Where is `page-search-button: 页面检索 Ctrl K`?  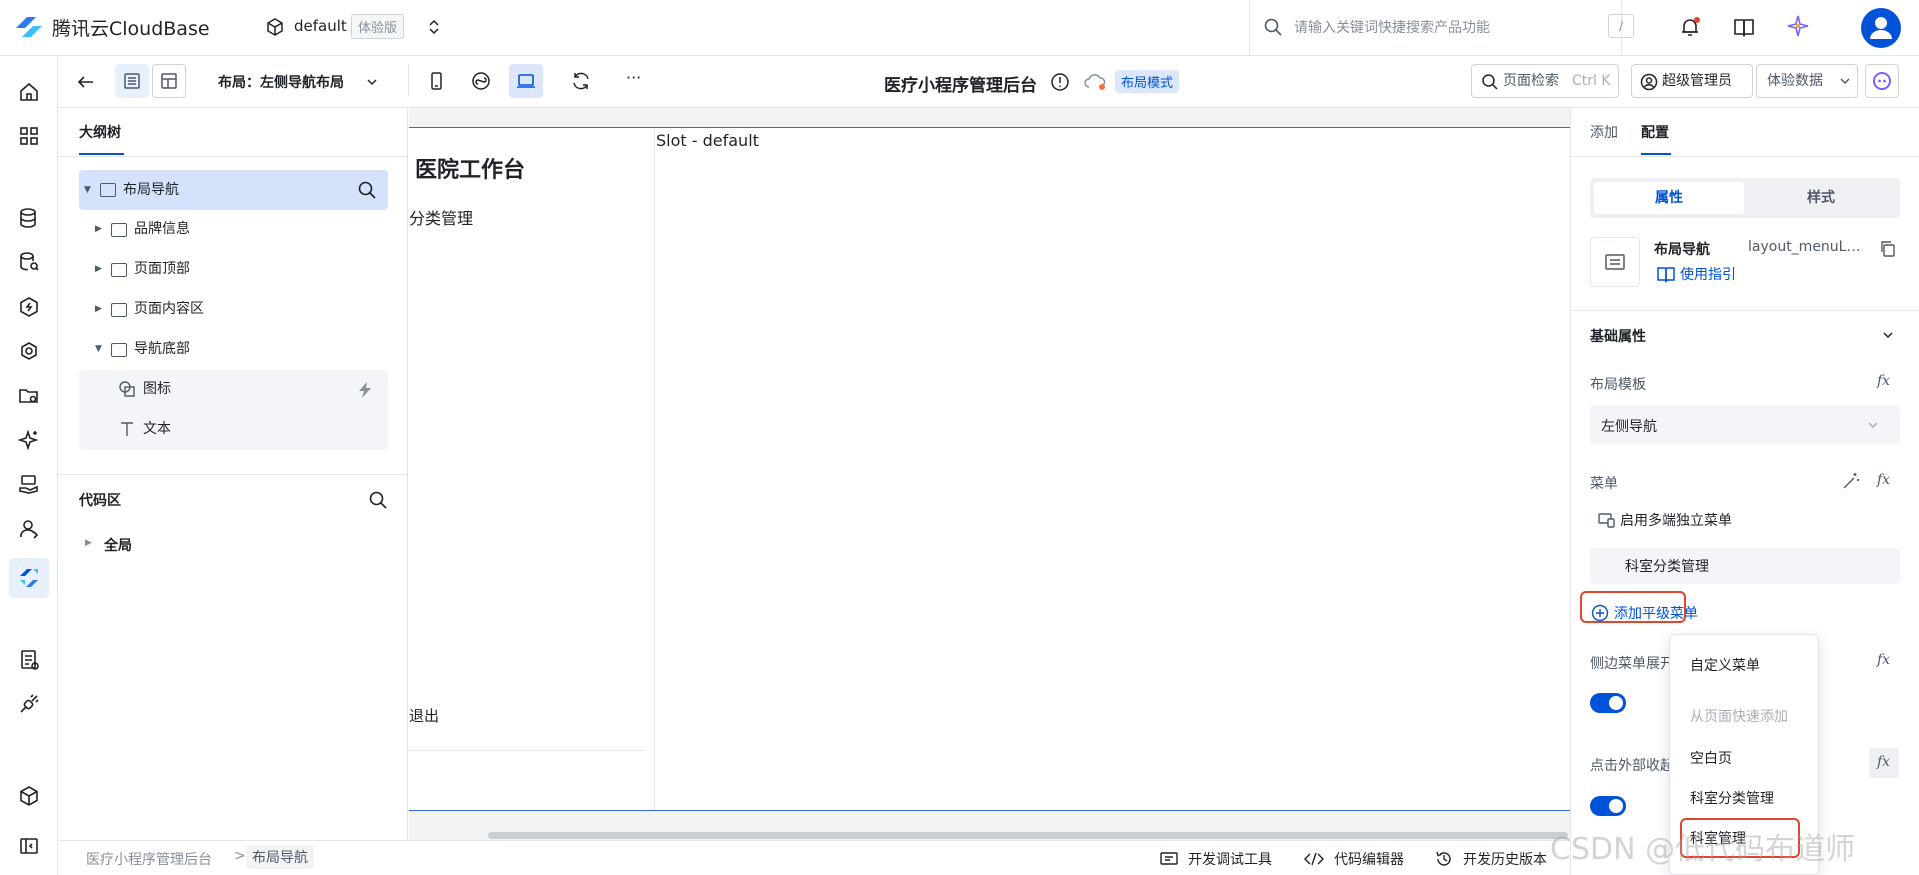
page-search-button: 页面检索 Ctrl K is located at coordinates (1545, 81).